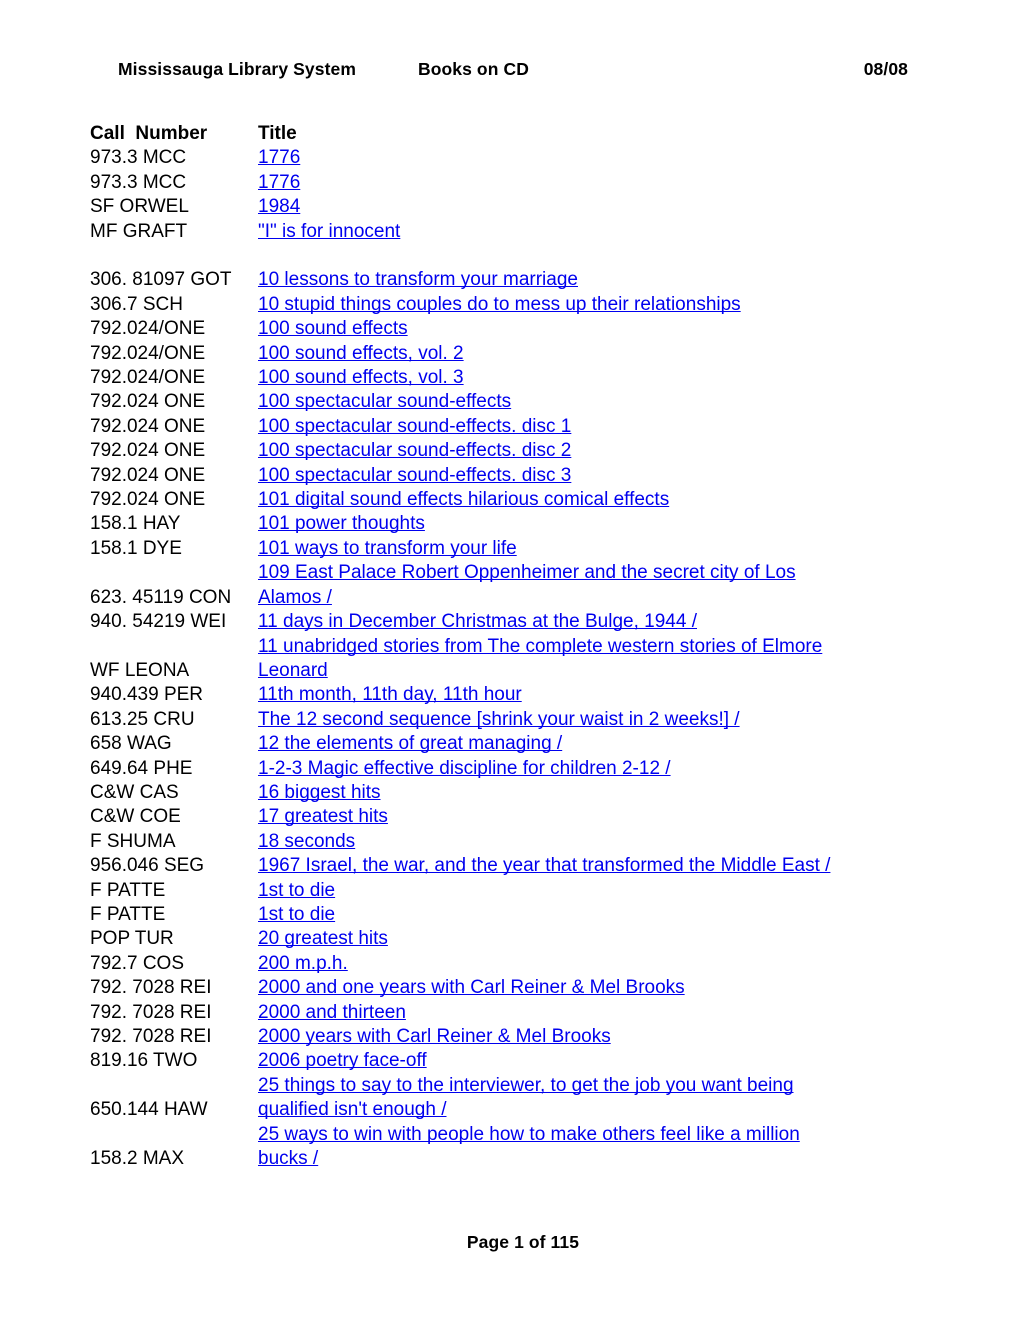 The height and width of the screenshot is (1320, 1020). I want to click on title-link: 17 greatest hits, so click(323, 816).